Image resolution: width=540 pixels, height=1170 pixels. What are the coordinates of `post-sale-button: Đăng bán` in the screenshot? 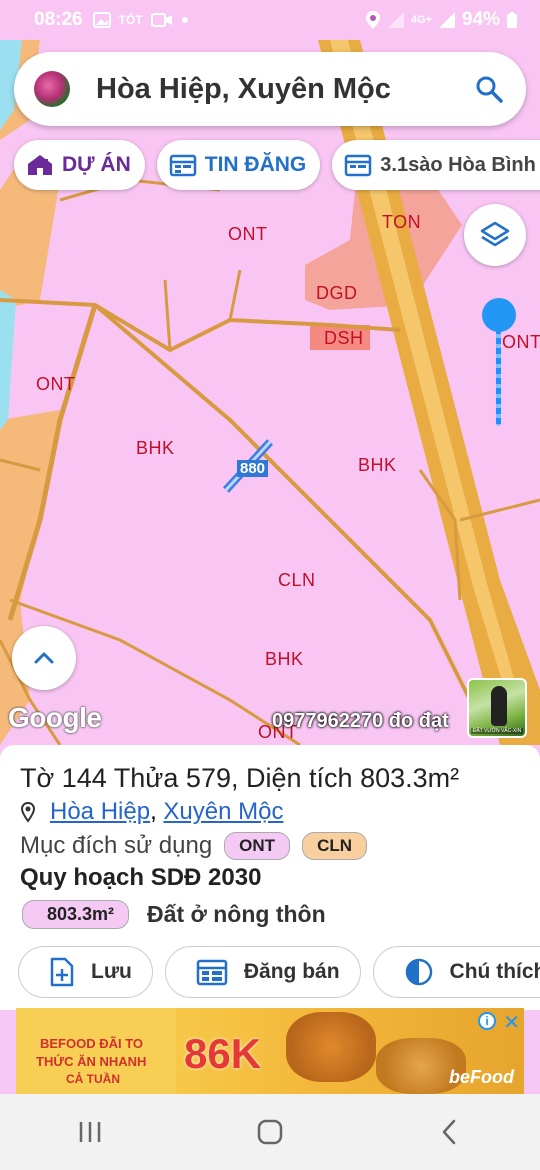 It's located at (262, 972).